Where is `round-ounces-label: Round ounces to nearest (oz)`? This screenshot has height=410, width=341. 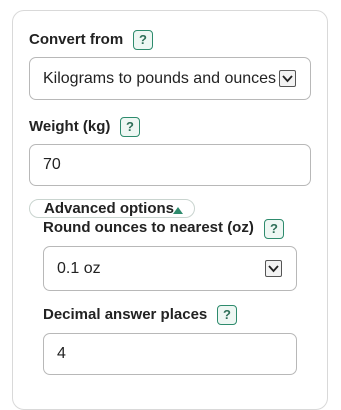
round-ounces-label: Round ounces to nearest (oz) is located at coordinates (148, 227).